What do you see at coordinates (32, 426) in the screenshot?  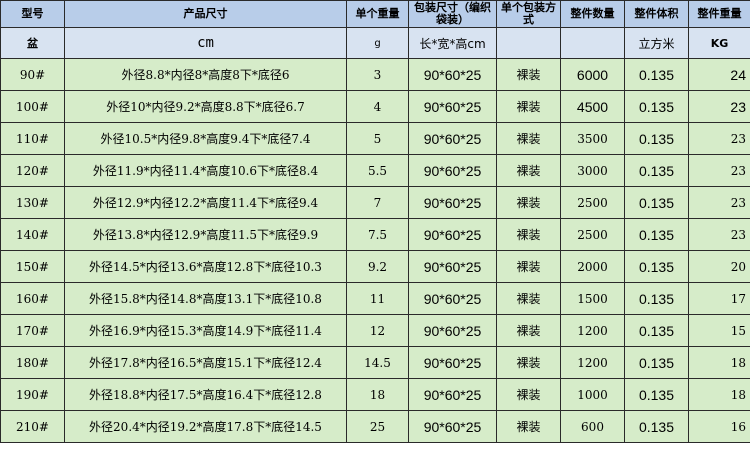 I see `cell-model: 210#` at bounding box center [32, 426].